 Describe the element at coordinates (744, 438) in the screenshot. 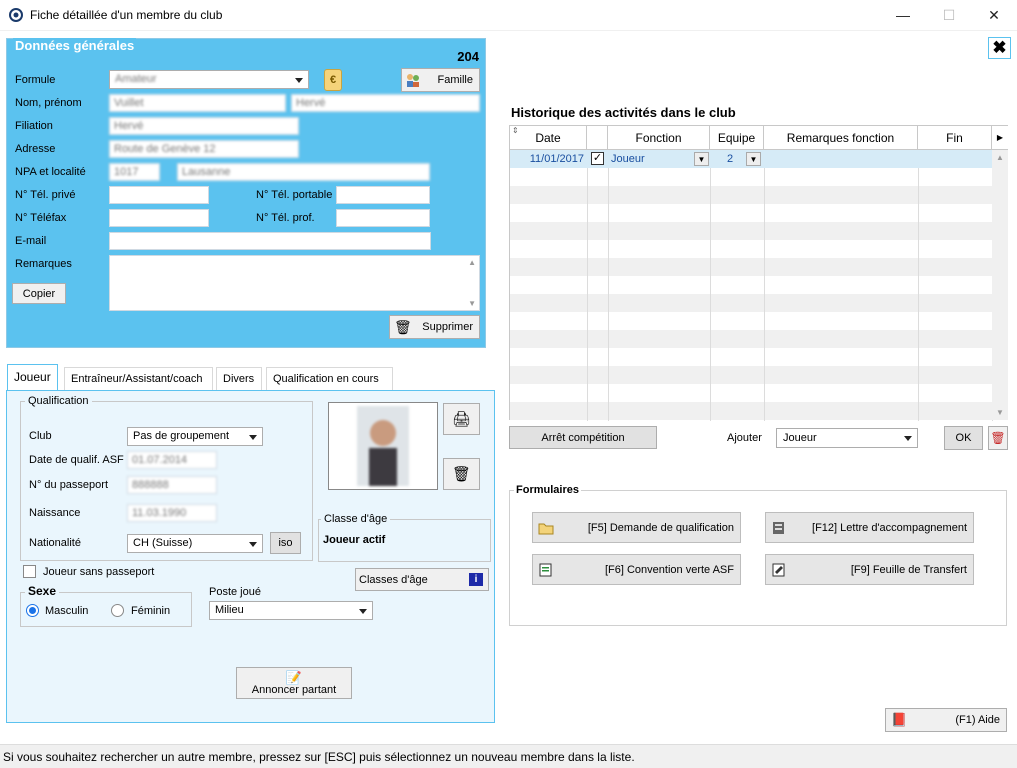

I see `ajouter-label: Ajouter` at that location.